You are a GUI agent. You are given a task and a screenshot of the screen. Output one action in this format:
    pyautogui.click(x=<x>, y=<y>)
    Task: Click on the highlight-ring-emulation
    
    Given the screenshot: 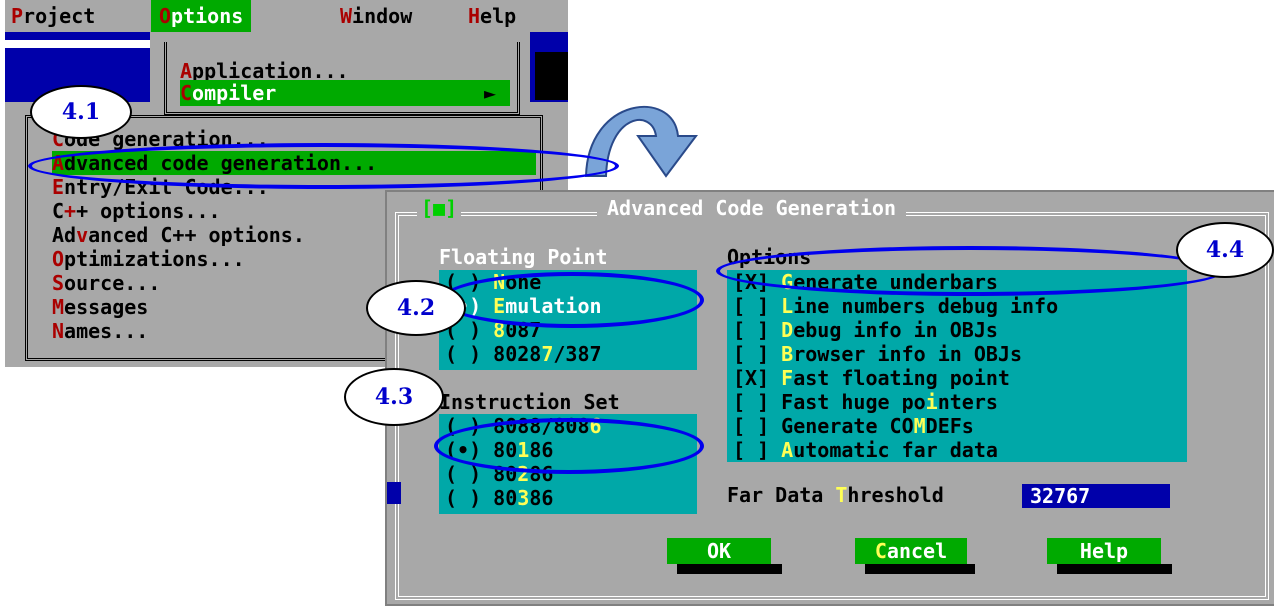 What is the action you would take?
    pyautogui.click(x=572, y=300)
    